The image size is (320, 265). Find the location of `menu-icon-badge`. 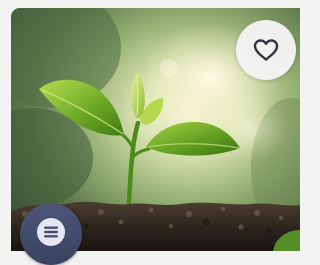

menu-icon-badge is located at coordinates (51, 232).